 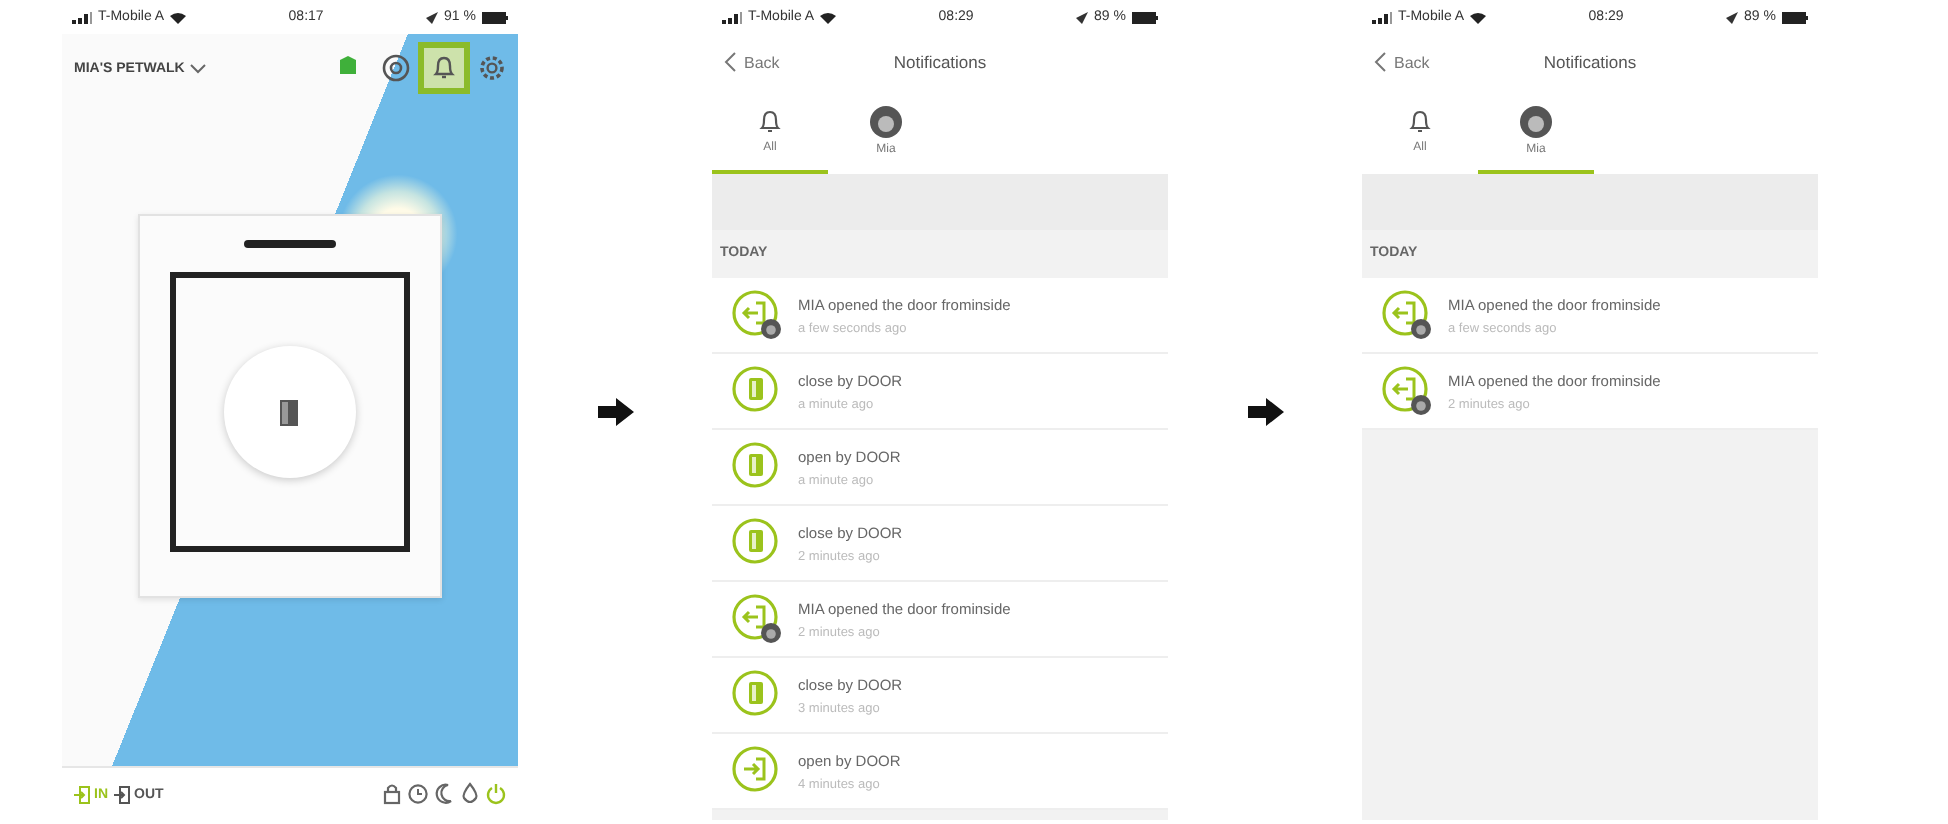 I want to click on chevron-down-icon, so click(x=198, y=68).